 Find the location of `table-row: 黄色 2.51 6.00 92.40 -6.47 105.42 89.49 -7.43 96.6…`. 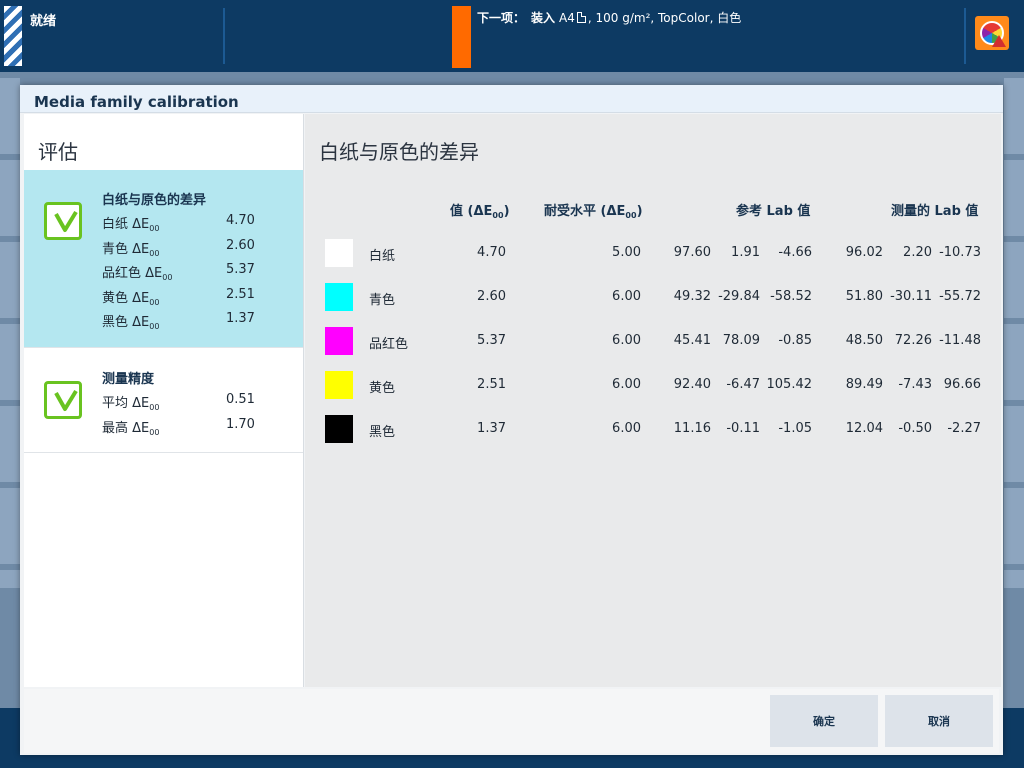

table-row: 黄色 2.51 6.00 92.40 -6.47 105.42 89.49 -7.43 96.6… is located at coordinates (653, 393).